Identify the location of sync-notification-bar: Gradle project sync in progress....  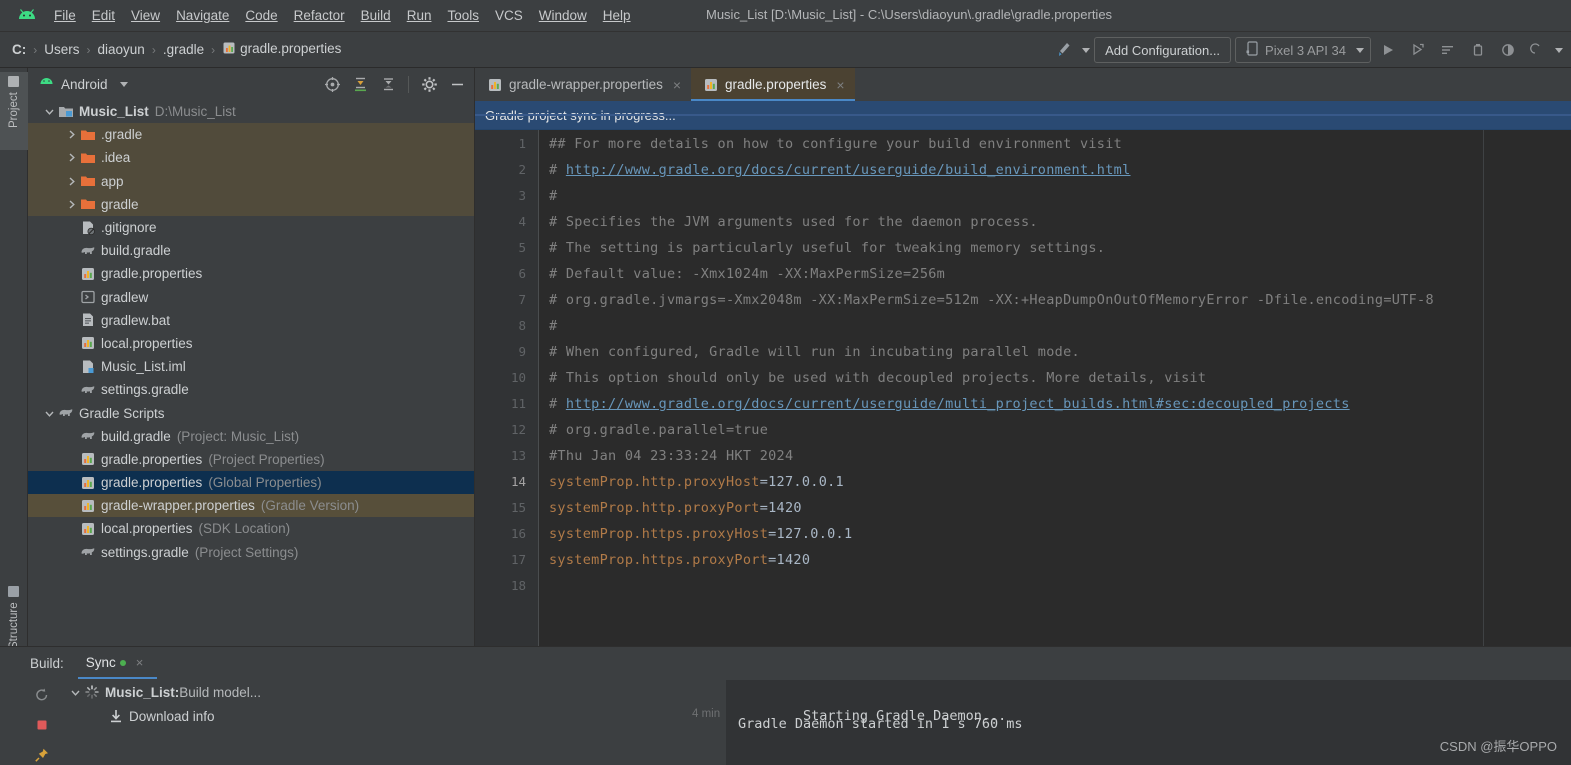
(1023, 115).